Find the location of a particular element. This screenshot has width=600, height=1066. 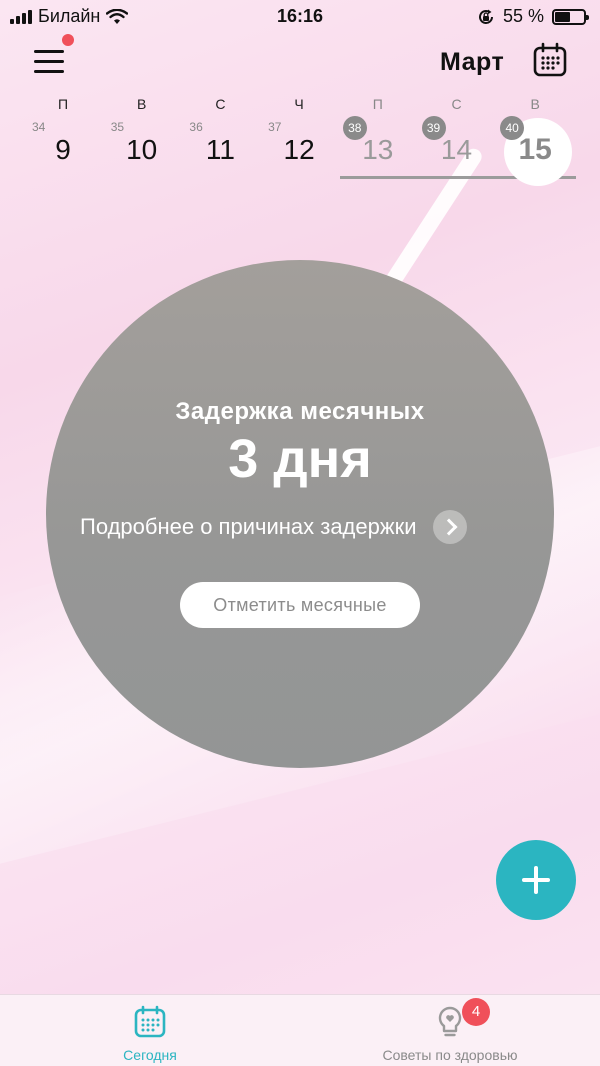

day-number-wrap: 15 40 is located at coordinates (535, 151).